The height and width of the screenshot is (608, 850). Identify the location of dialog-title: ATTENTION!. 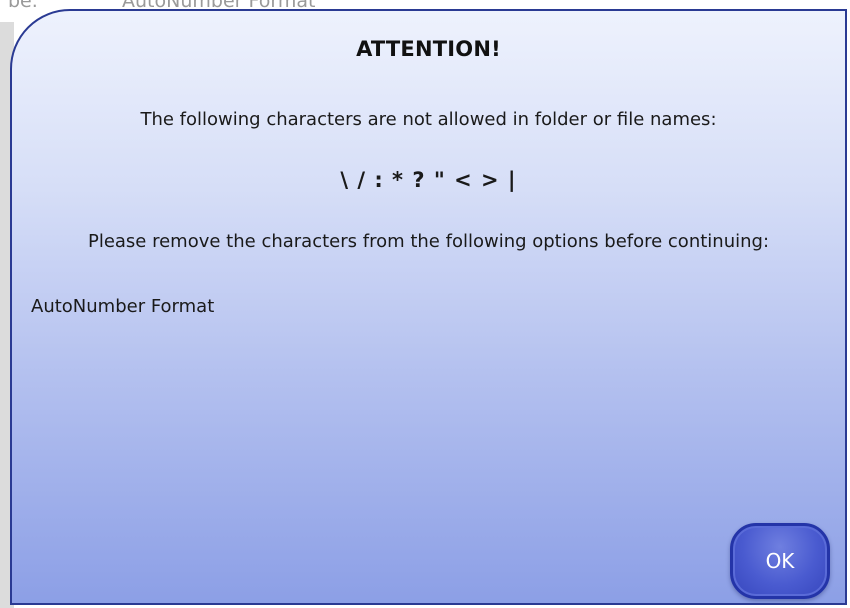
(428, 49).